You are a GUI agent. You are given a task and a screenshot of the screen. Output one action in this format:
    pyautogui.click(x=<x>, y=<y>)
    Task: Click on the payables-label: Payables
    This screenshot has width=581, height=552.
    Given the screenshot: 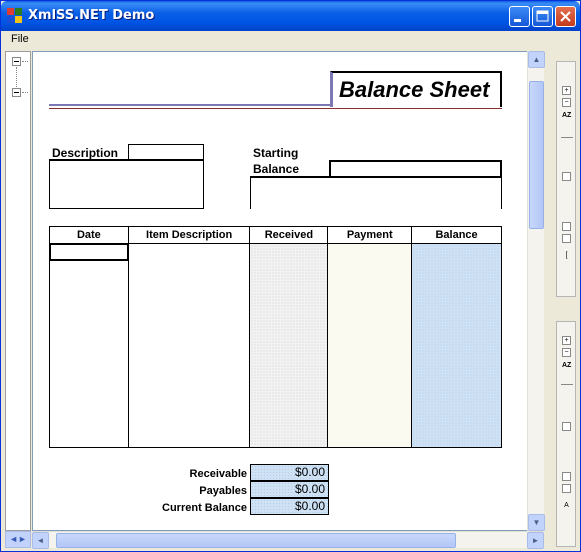 What is the action you would take?
    pyautogui.click(x=223, y=491)
    